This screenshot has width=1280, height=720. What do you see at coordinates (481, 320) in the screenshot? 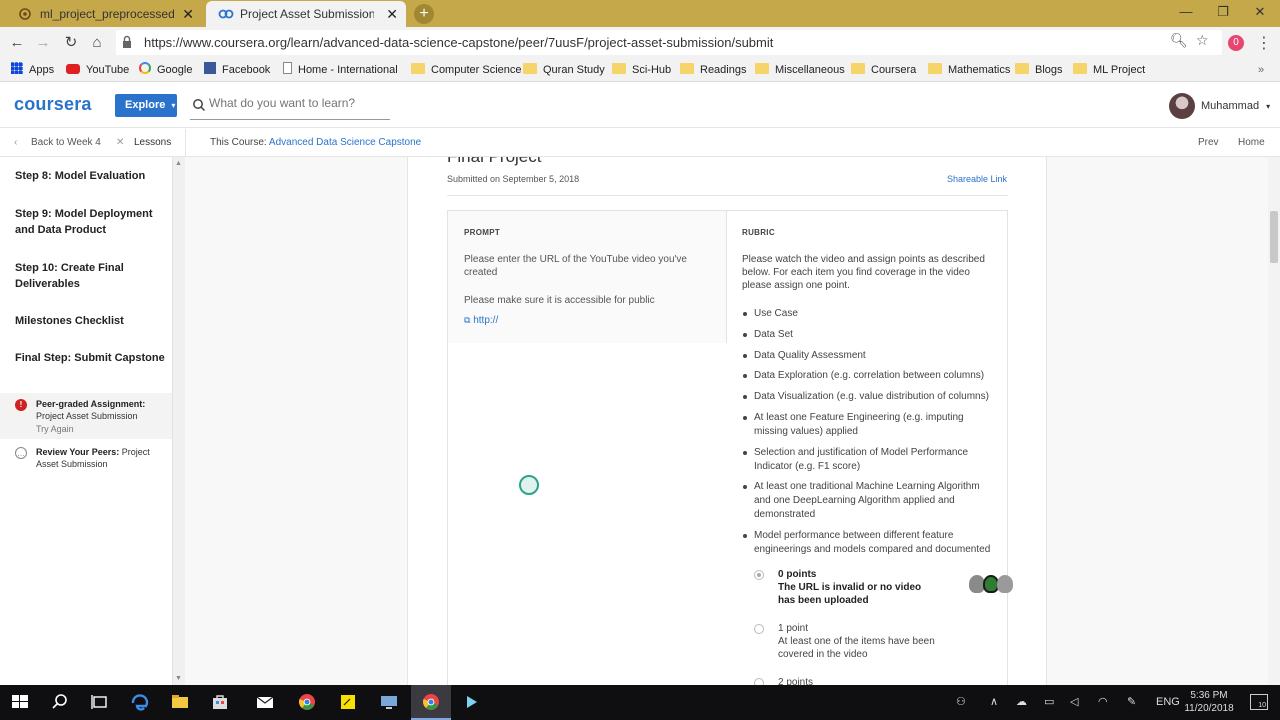
I see `submission-url-link: ⧉ http://` at bounding box center [481, 320].